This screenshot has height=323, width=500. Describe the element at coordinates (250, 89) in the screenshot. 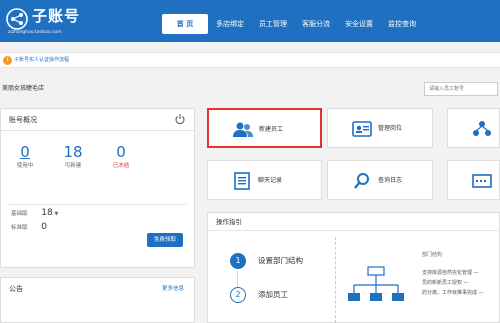

I see `shop-row: 美丽女孩睫毛店` at that location.